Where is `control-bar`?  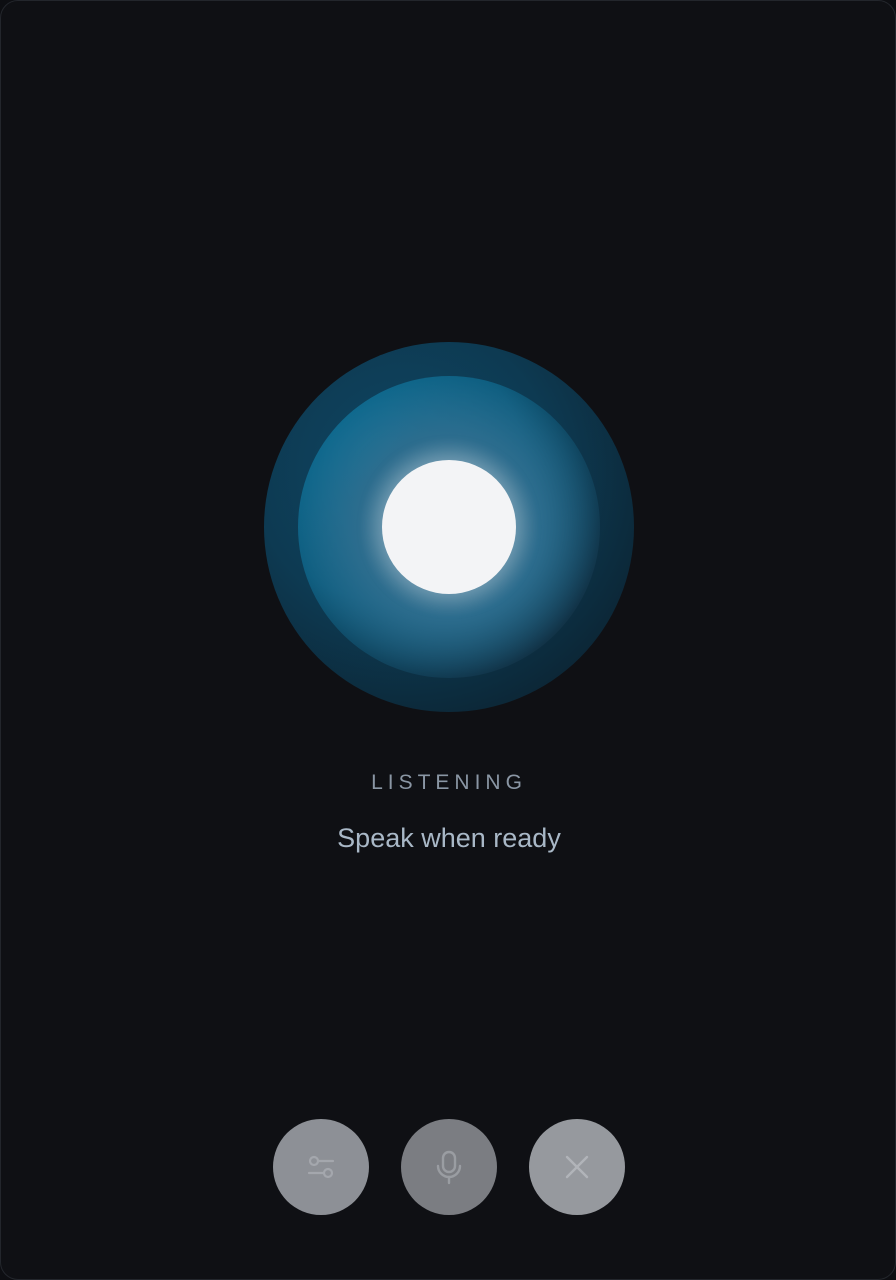 control-bar is located at coordinates (449, 1167).